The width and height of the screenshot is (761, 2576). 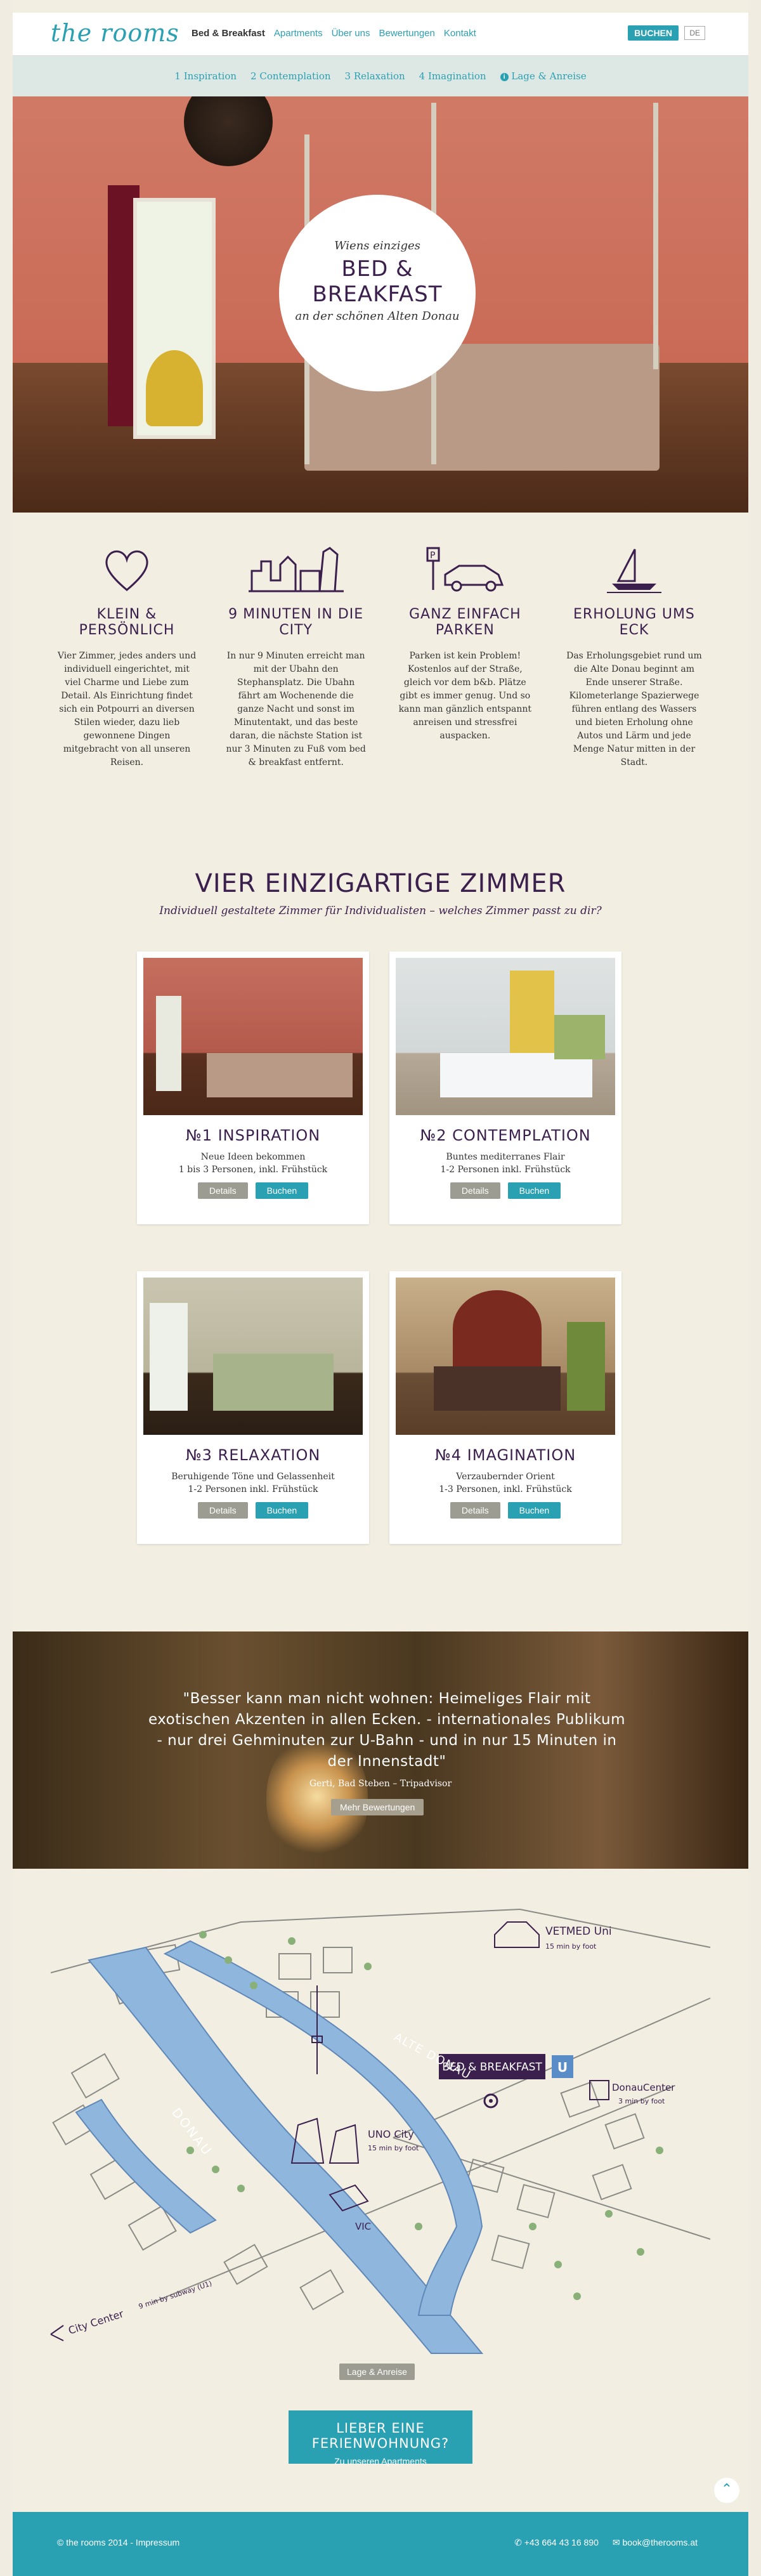 I want to click on map-label-citycenter-time: 9 min by subway (U1), so click(x=175, y=2295).